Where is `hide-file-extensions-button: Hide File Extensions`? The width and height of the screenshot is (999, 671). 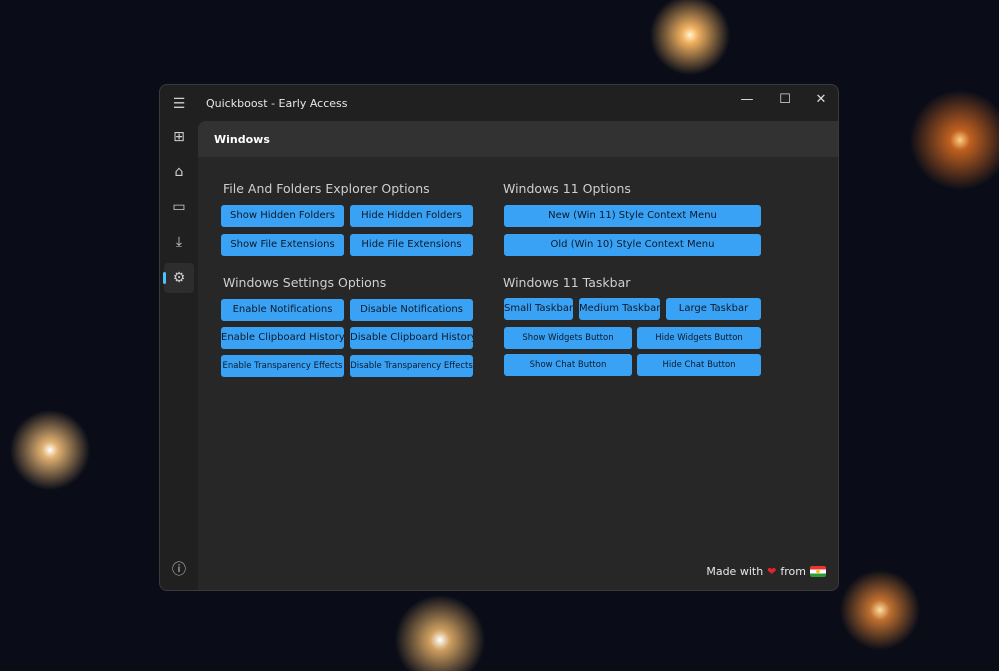 hide-file-extensions-button: Hide File Extensions is located at coordinates (411, 245).